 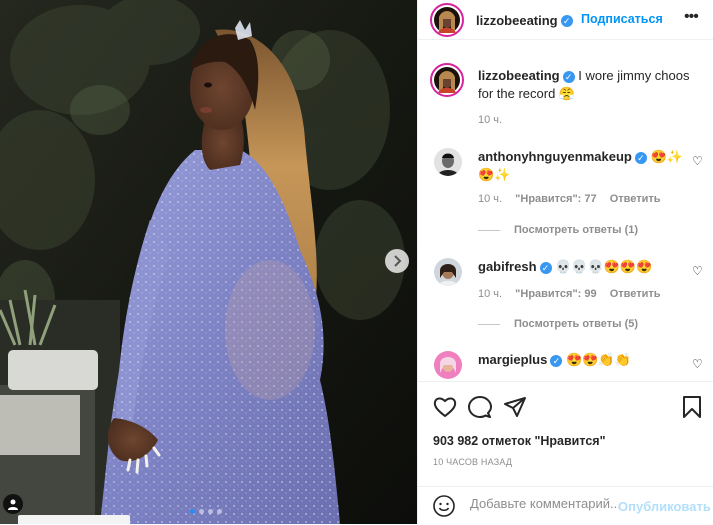 I want to click on author-name-row: lizzobeeating ✓, so click(x=524, y=21).